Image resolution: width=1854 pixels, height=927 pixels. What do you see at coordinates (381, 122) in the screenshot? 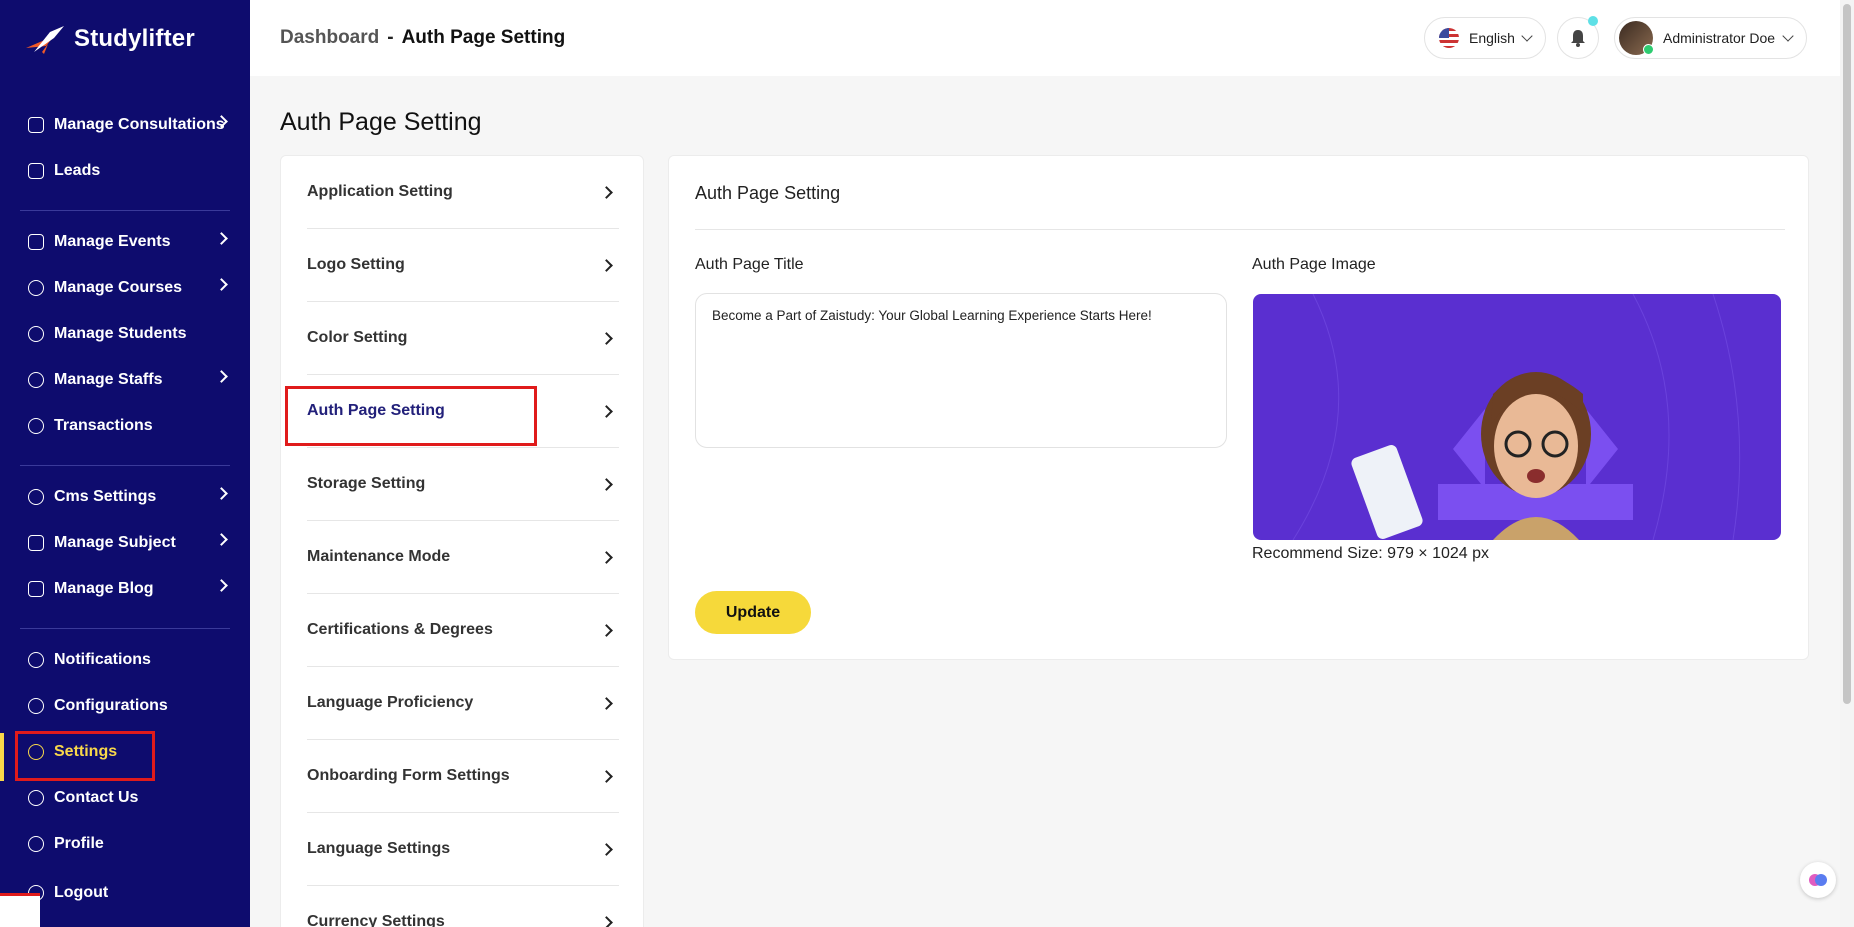
I see `page-title: Auth Page Setting` at bounding box center [381, 122].